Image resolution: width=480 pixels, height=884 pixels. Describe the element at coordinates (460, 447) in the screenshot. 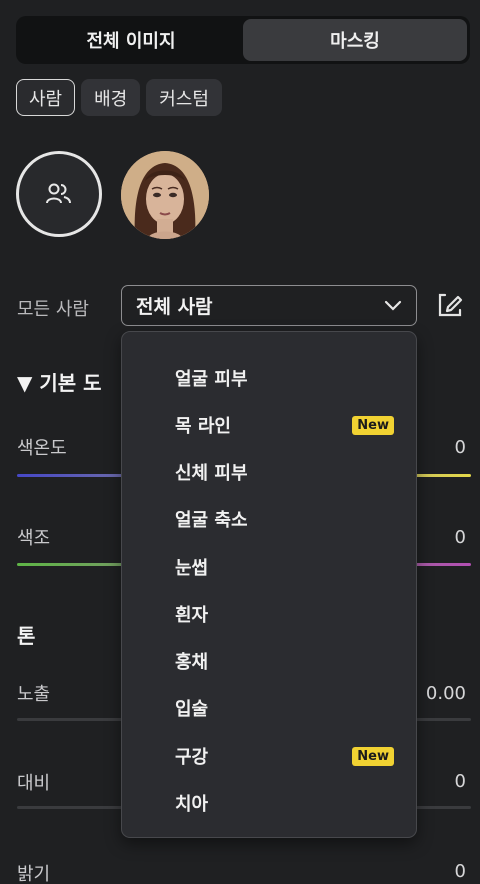

I see `slider-value-temperature: 0` at that location.